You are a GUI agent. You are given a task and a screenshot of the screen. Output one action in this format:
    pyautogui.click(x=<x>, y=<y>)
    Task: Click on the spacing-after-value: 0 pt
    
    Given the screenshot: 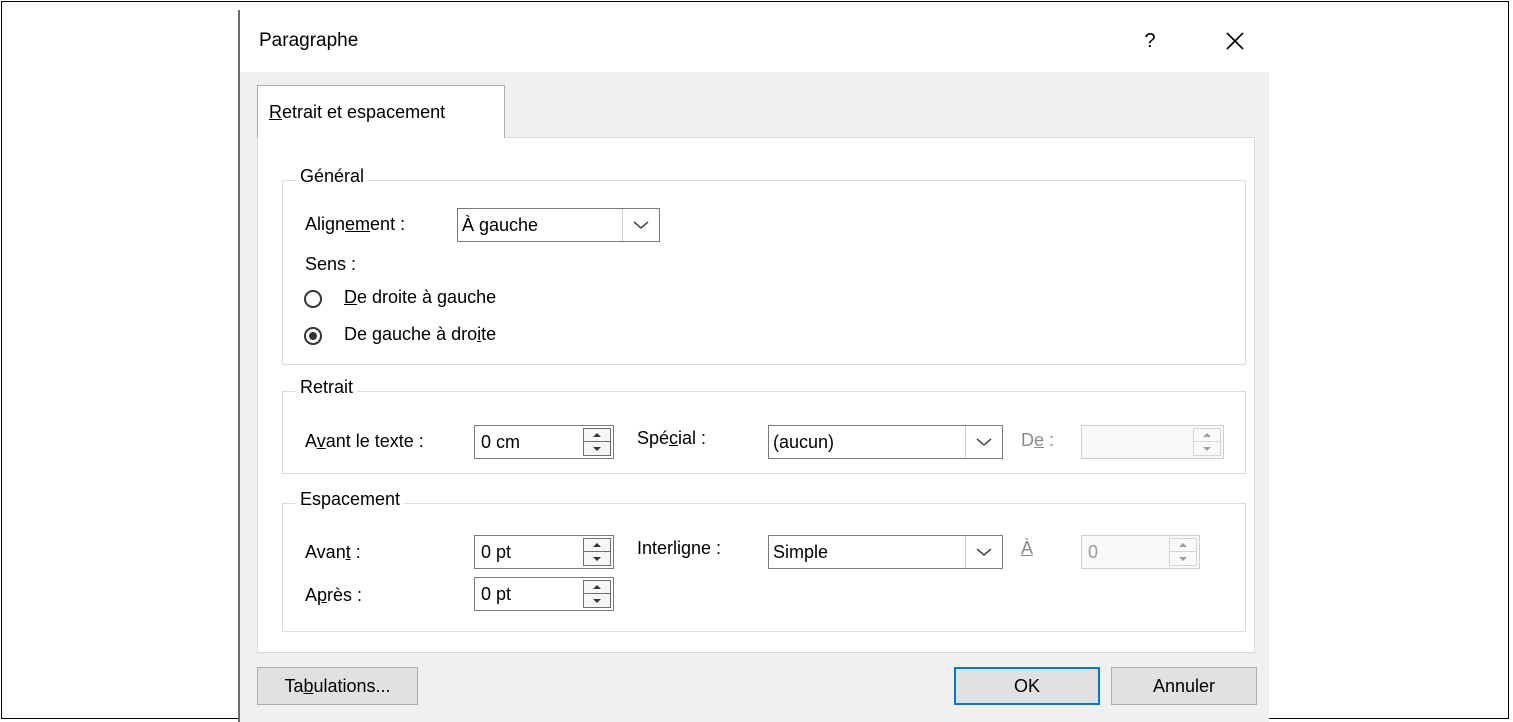 What is the action you would take?
    pyautogui.click(x=496, y=594)
    